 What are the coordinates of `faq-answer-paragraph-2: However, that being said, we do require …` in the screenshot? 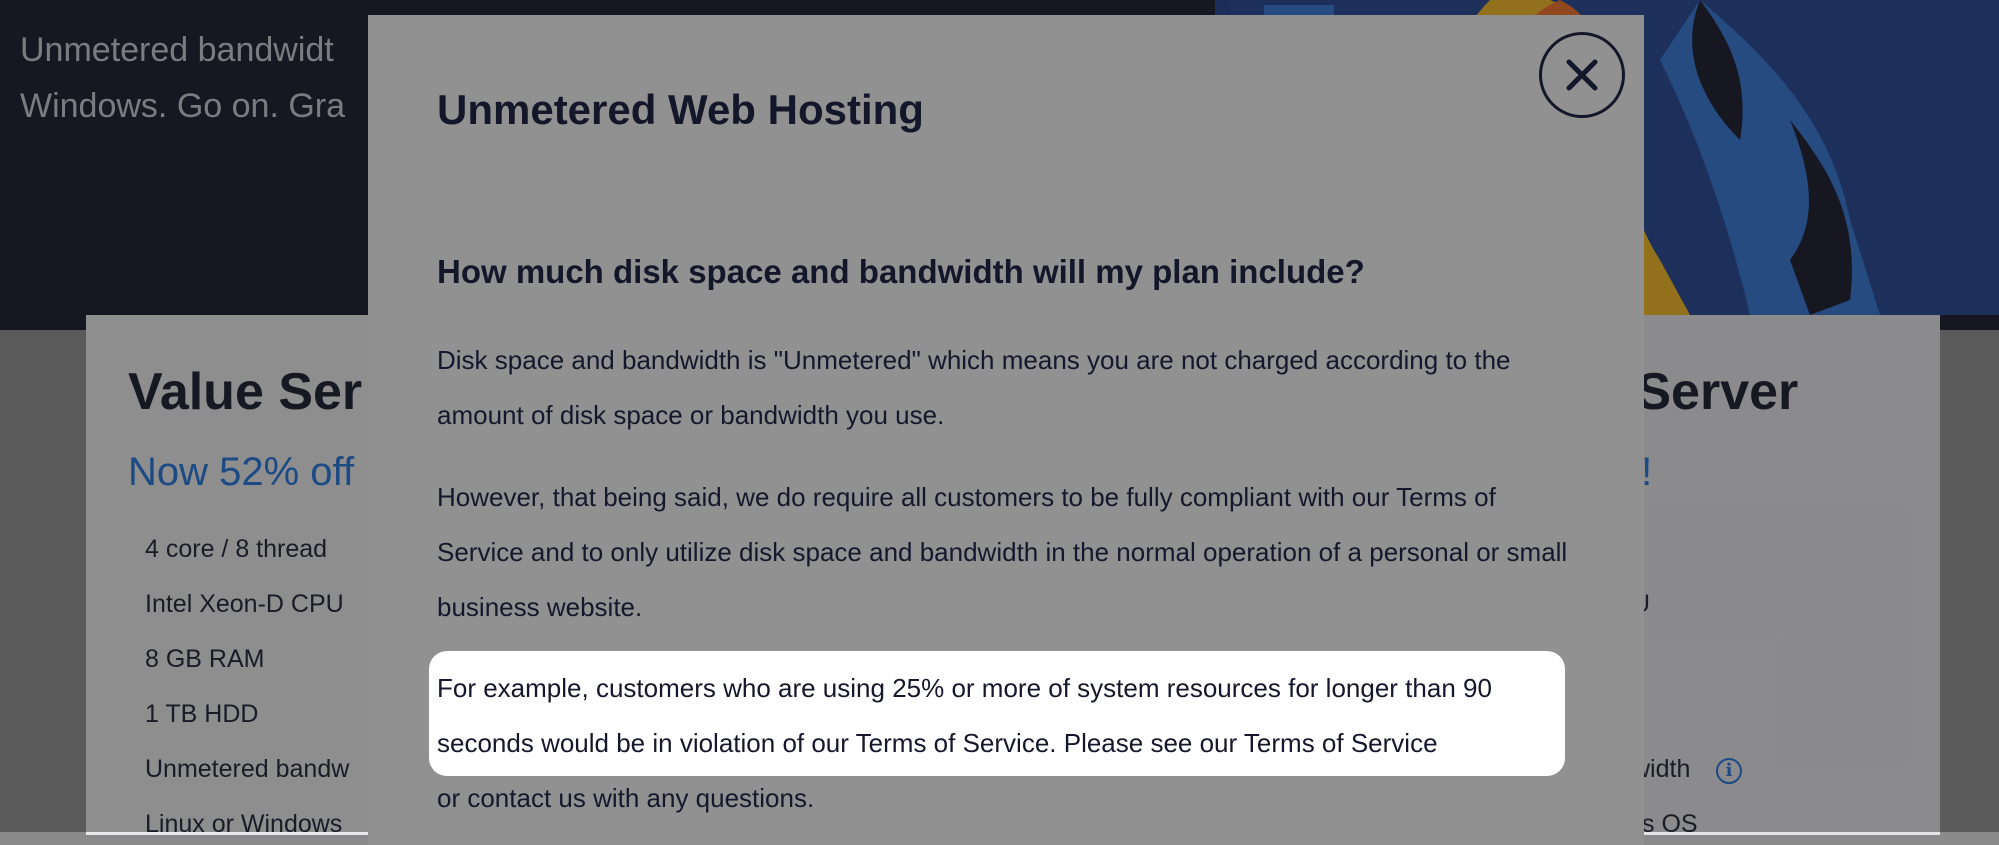 It's located at (1002, 552).